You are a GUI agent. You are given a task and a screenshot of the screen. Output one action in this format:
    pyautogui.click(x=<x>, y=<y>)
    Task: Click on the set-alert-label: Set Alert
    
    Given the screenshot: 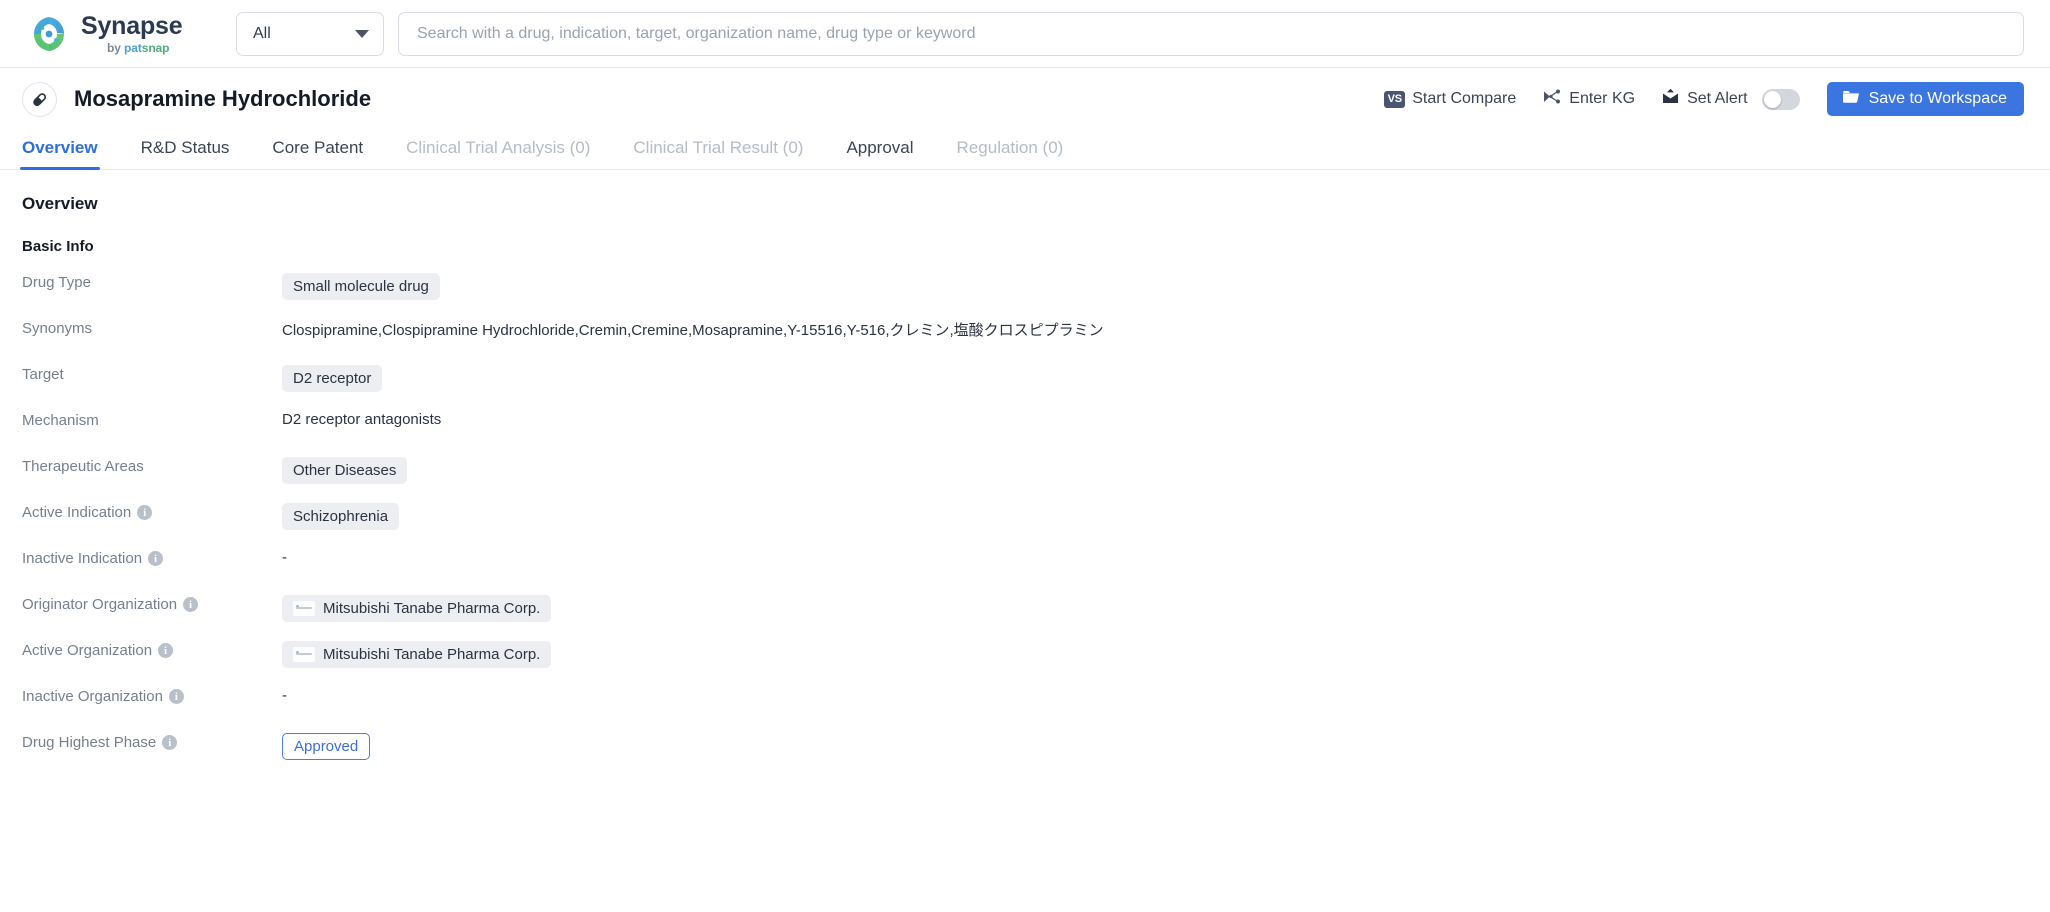 What is the action you would take?
    pyautogui.click(x=1717, y=98)
    